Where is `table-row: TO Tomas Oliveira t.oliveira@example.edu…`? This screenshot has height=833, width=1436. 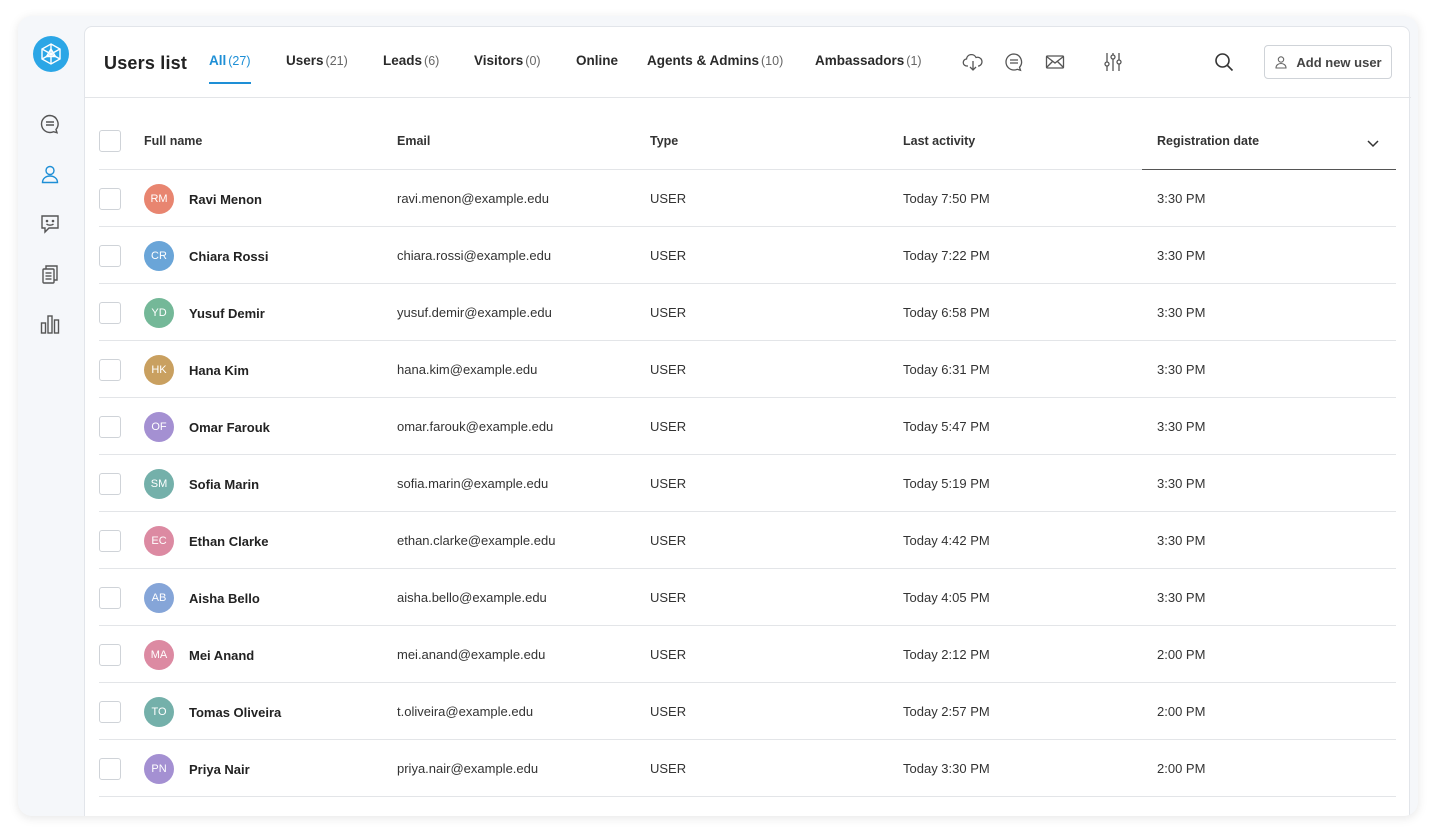 table-row: TO Tomas Oliveira t.oliveira@example.edu… is located at coordinates (747, 711).